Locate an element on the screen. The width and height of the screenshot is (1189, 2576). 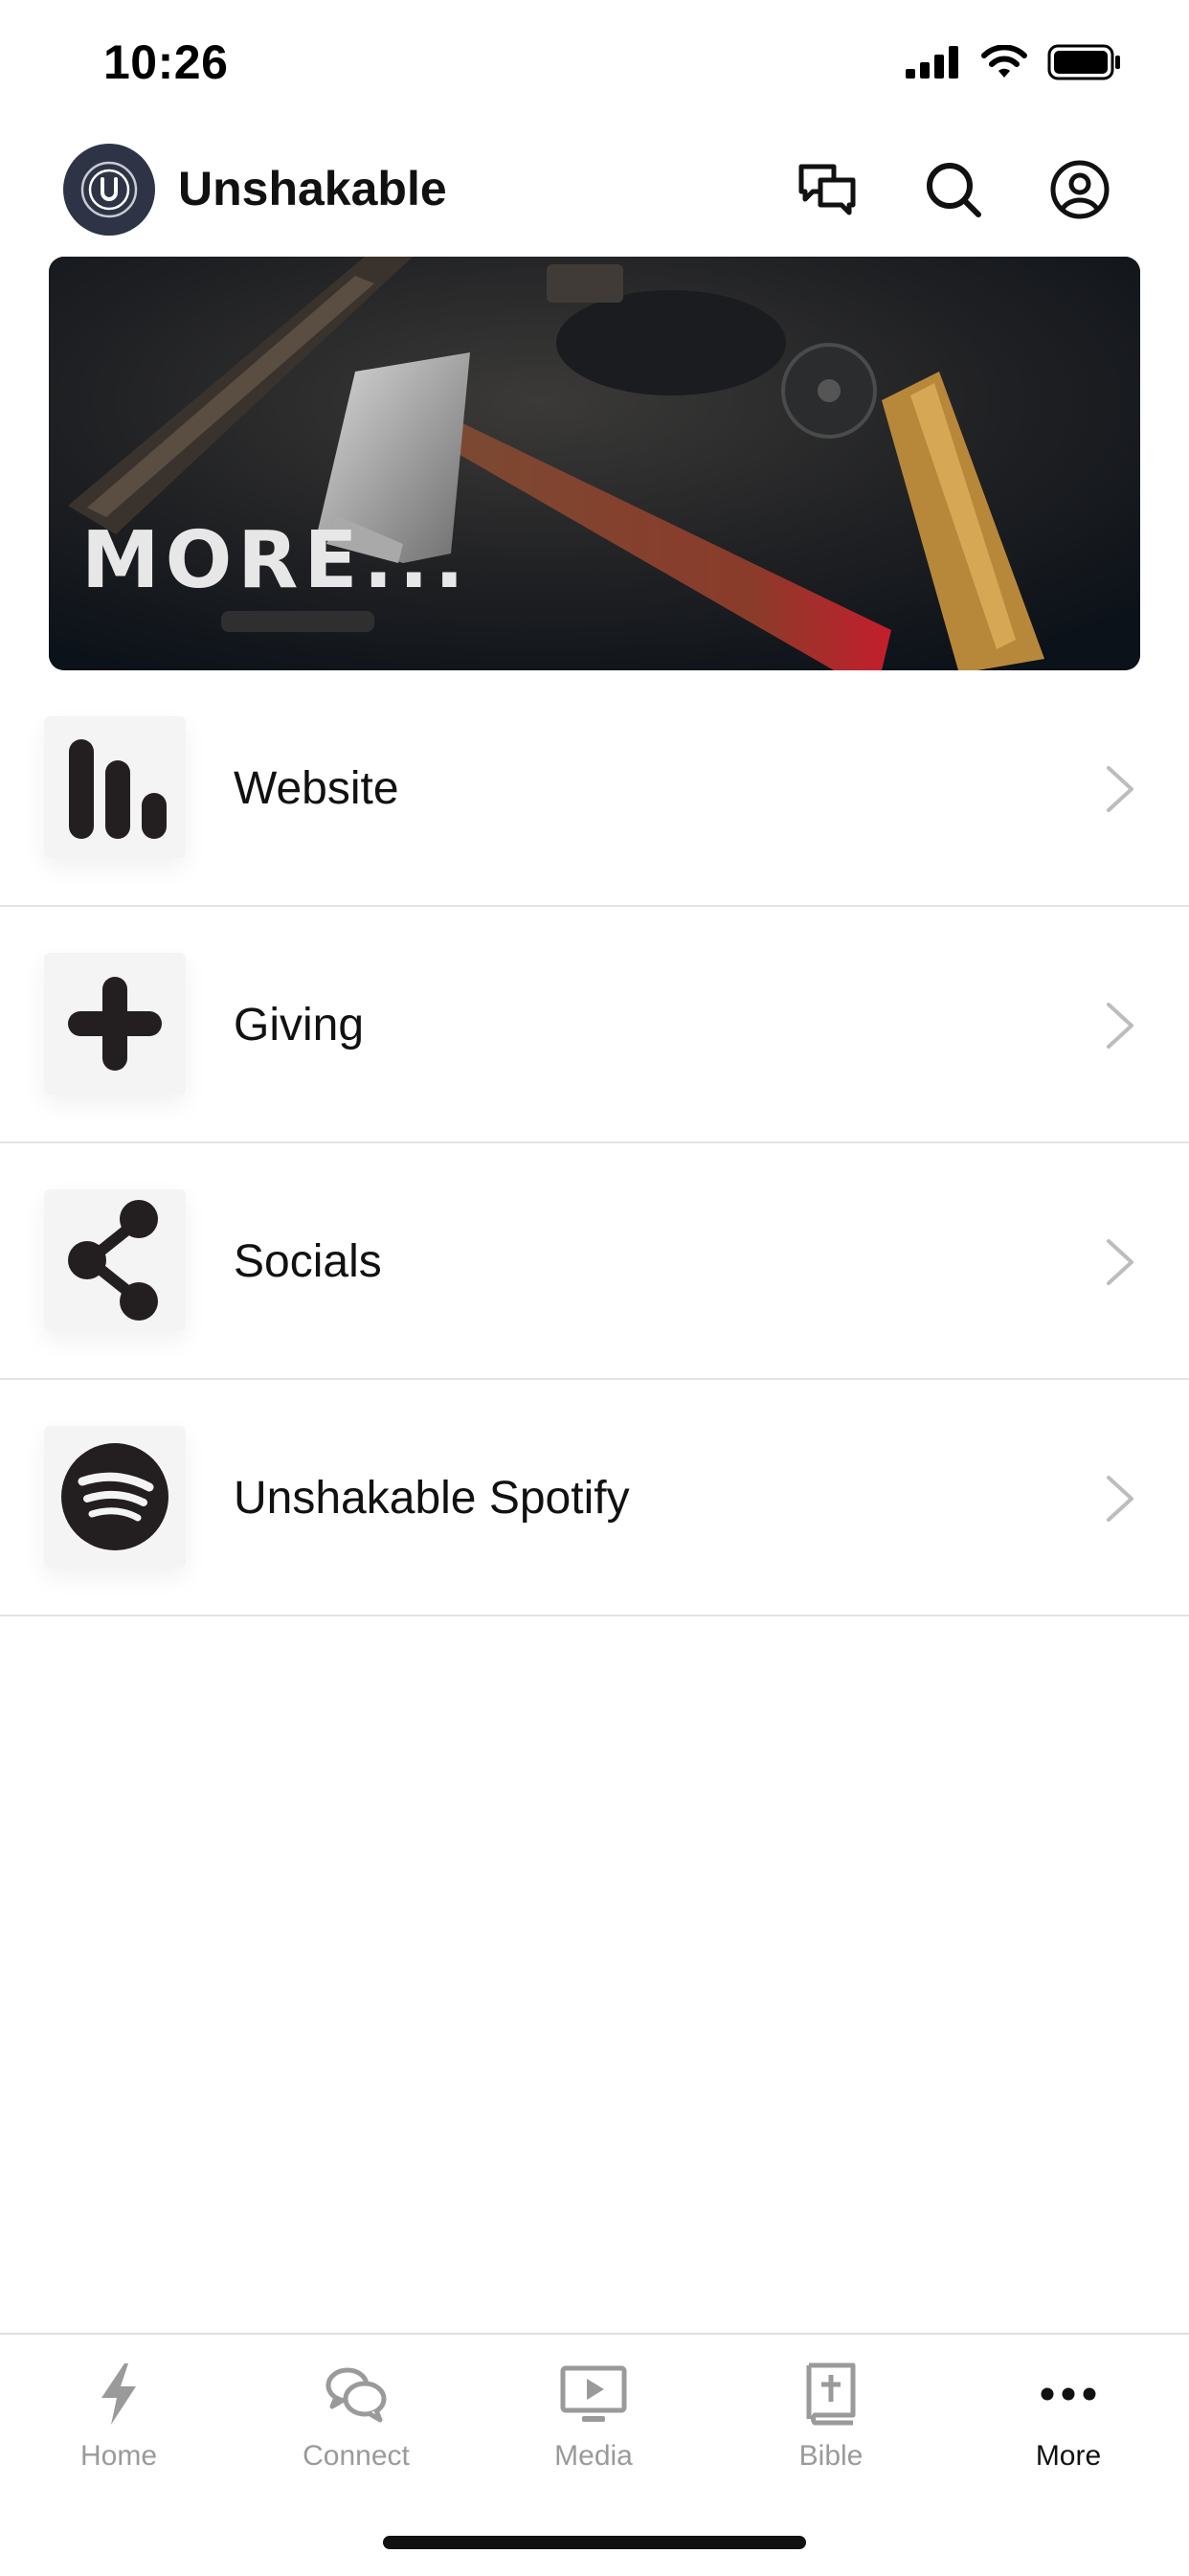
menu-label: Socials is located at coordinates (308, 1261).